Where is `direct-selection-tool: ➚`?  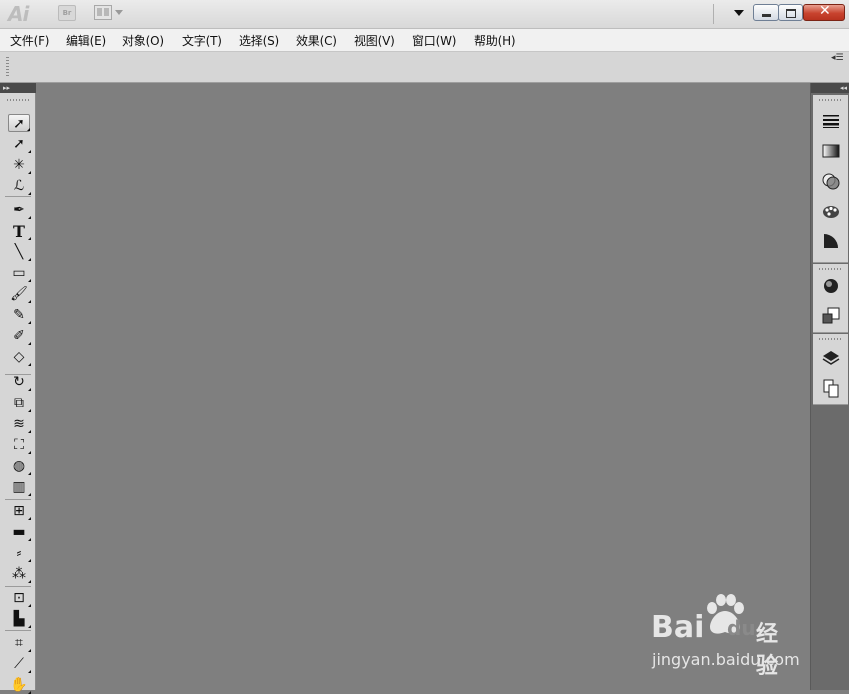
direct-selection-tool: ➚ is located at coordinates (19, 144).